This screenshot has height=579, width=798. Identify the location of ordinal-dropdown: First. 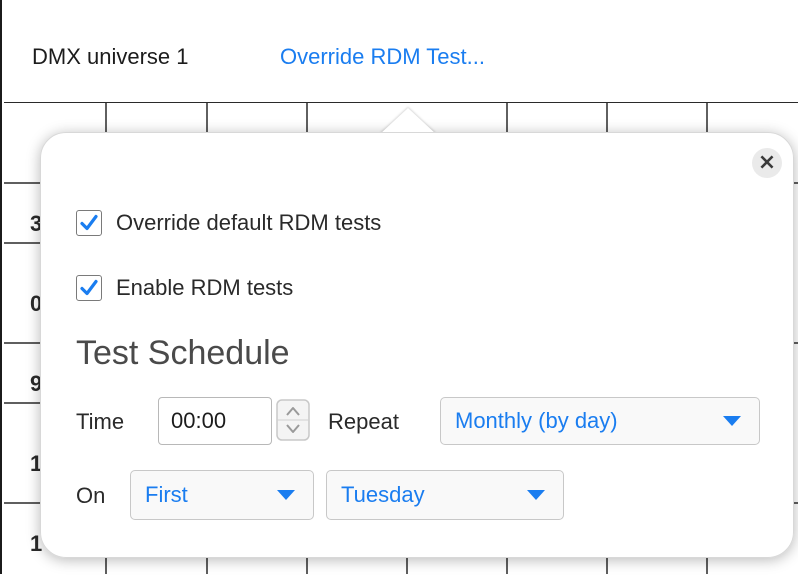
(222, 495).